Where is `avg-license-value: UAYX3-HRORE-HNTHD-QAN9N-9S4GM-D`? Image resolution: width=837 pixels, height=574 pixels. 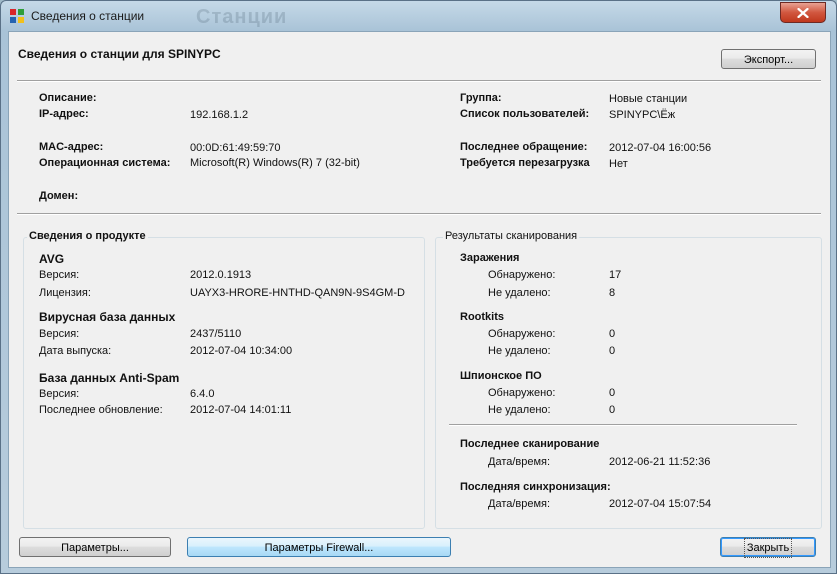 avg-license-value: UAYX3-HRORE-HNTHD-QAN9N-9S4GM-D is located at coordinates (297, 293).